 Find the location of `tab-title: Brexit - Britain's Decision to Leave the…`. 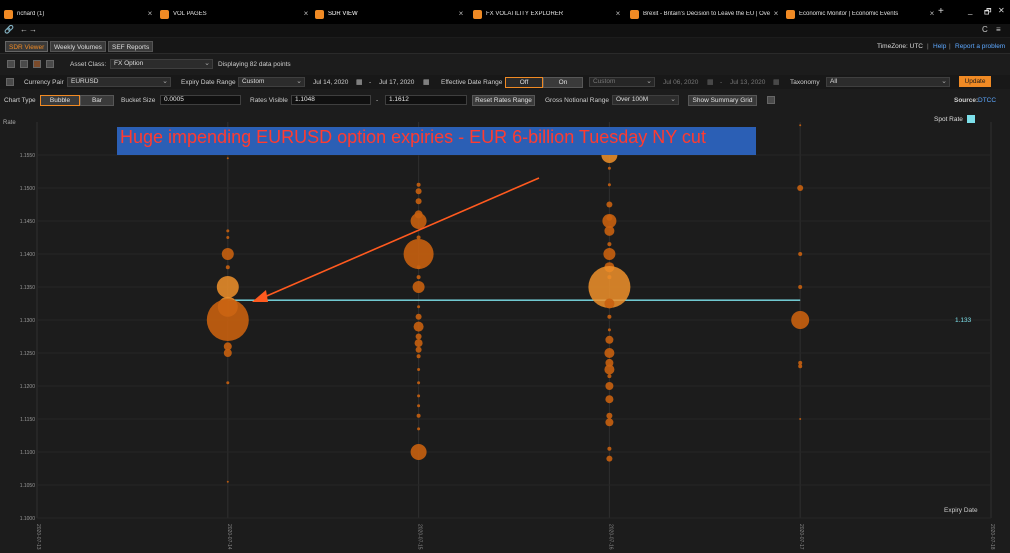

tab-title: Brexit - Britain's Decision to Leave the… is located at coordinates (706, 14).